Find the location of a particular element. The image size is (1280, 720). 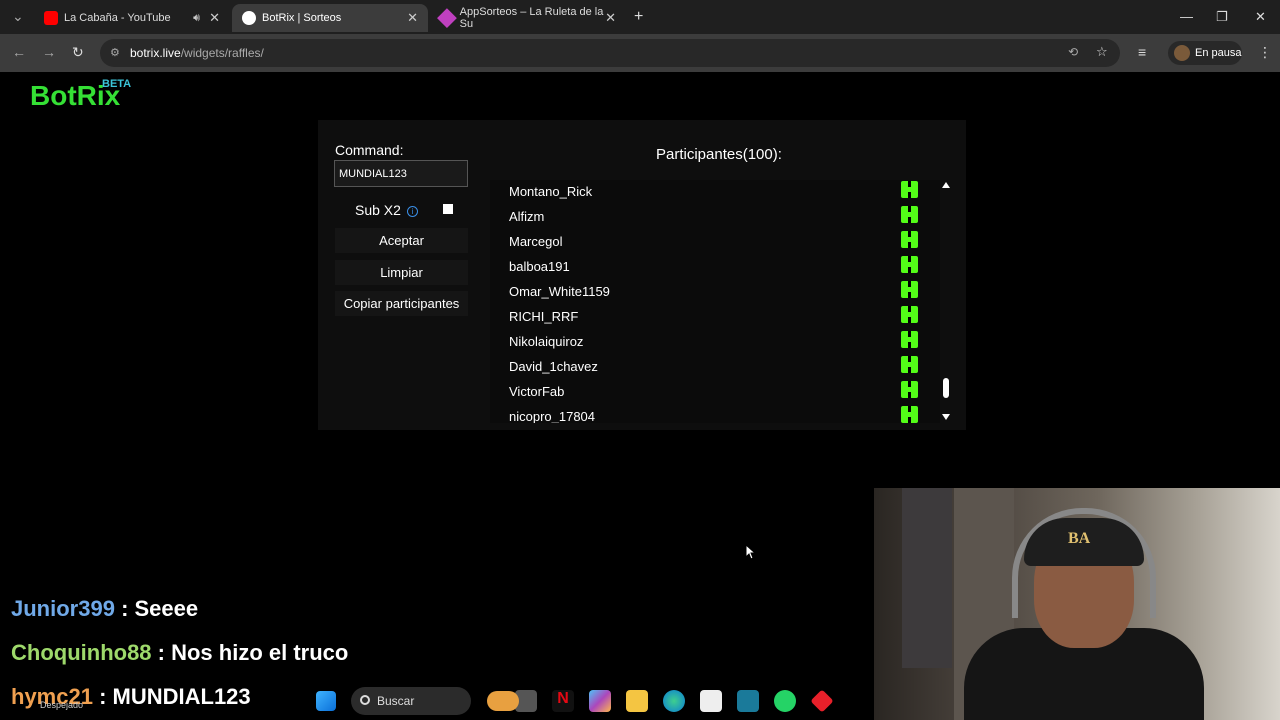

participant-row: RICHI_RRF is located at coordinates (710, 318).